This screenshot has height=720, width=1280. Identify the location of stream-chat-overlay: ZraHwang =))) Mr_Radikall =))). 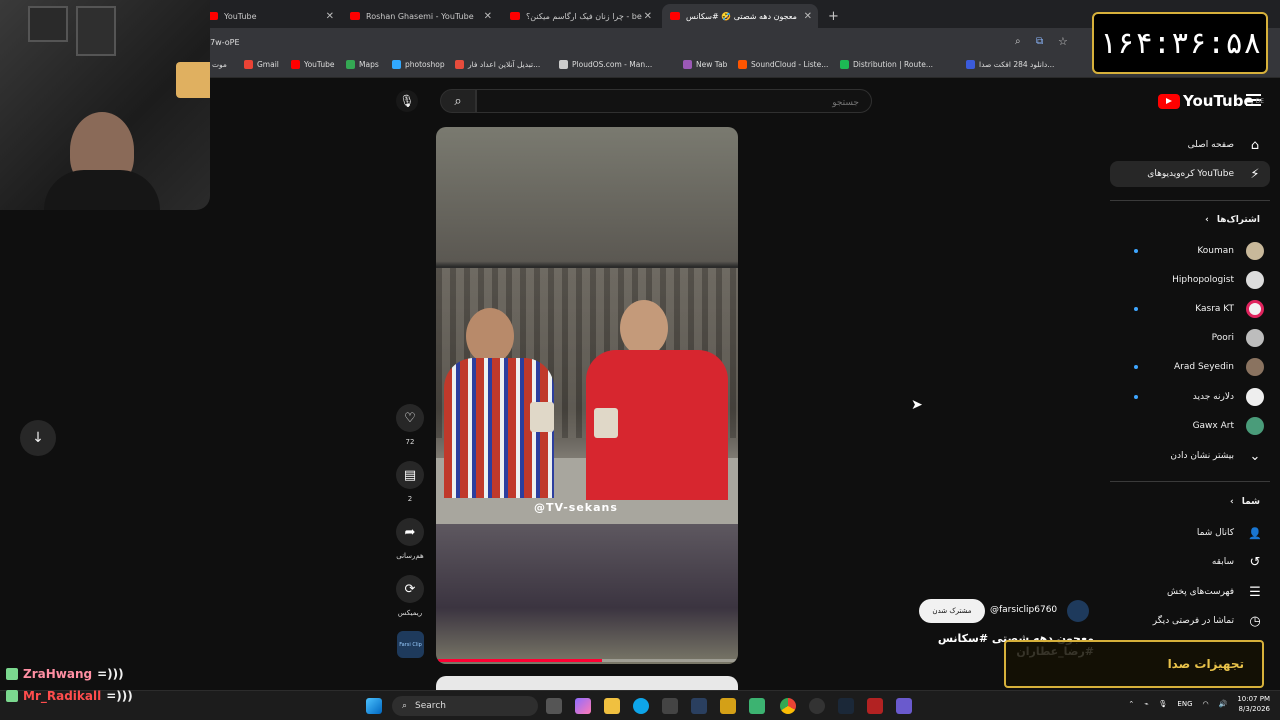
(106, 689).